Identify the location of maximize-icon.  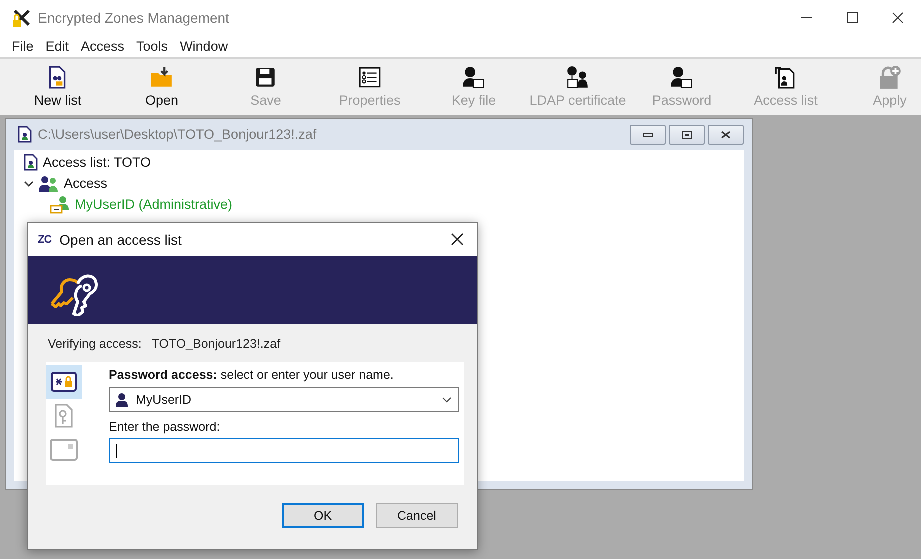
(852, 17).